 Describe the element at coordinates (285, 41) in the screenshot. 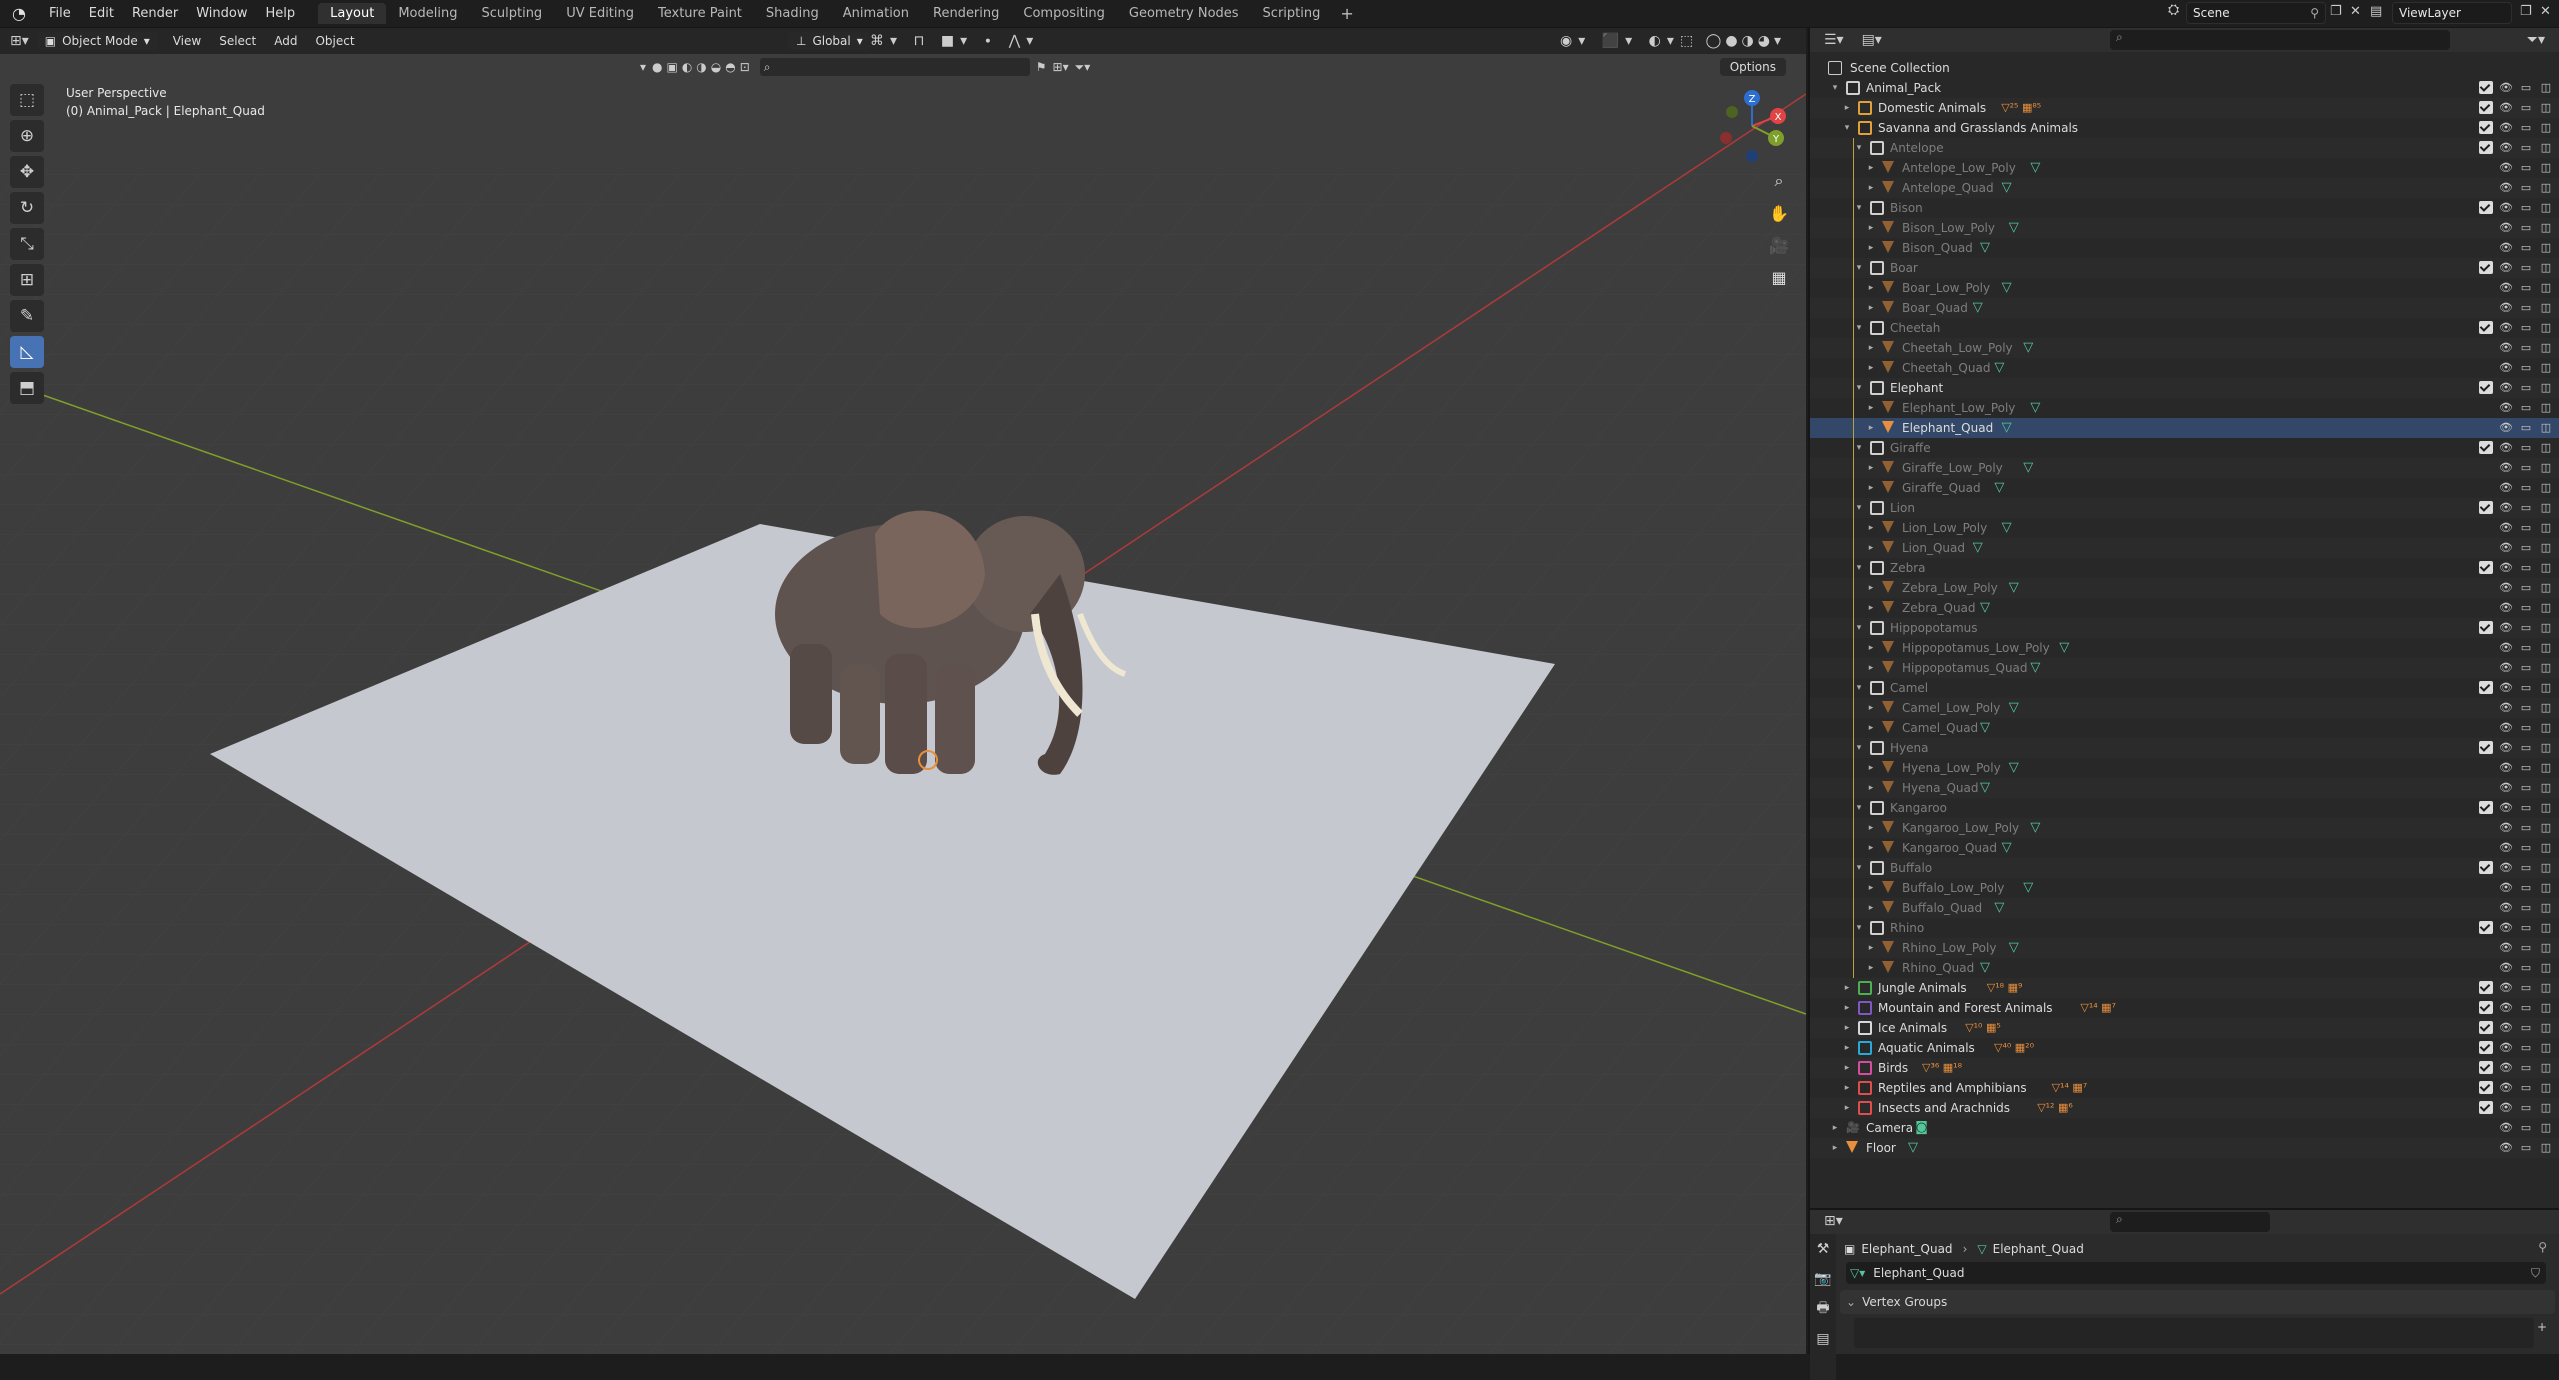

I see `viewport-menu-add: Add` at that location.